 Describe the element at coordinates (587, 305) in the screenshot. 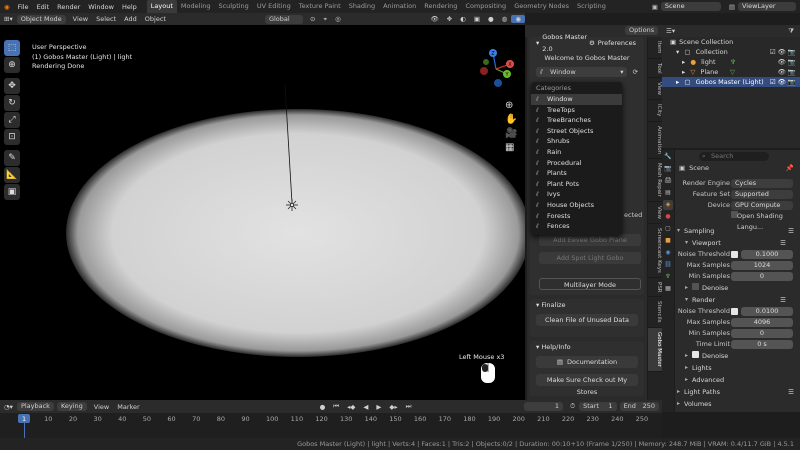

I see `finalize-header: ▾ Finalize` at that location.